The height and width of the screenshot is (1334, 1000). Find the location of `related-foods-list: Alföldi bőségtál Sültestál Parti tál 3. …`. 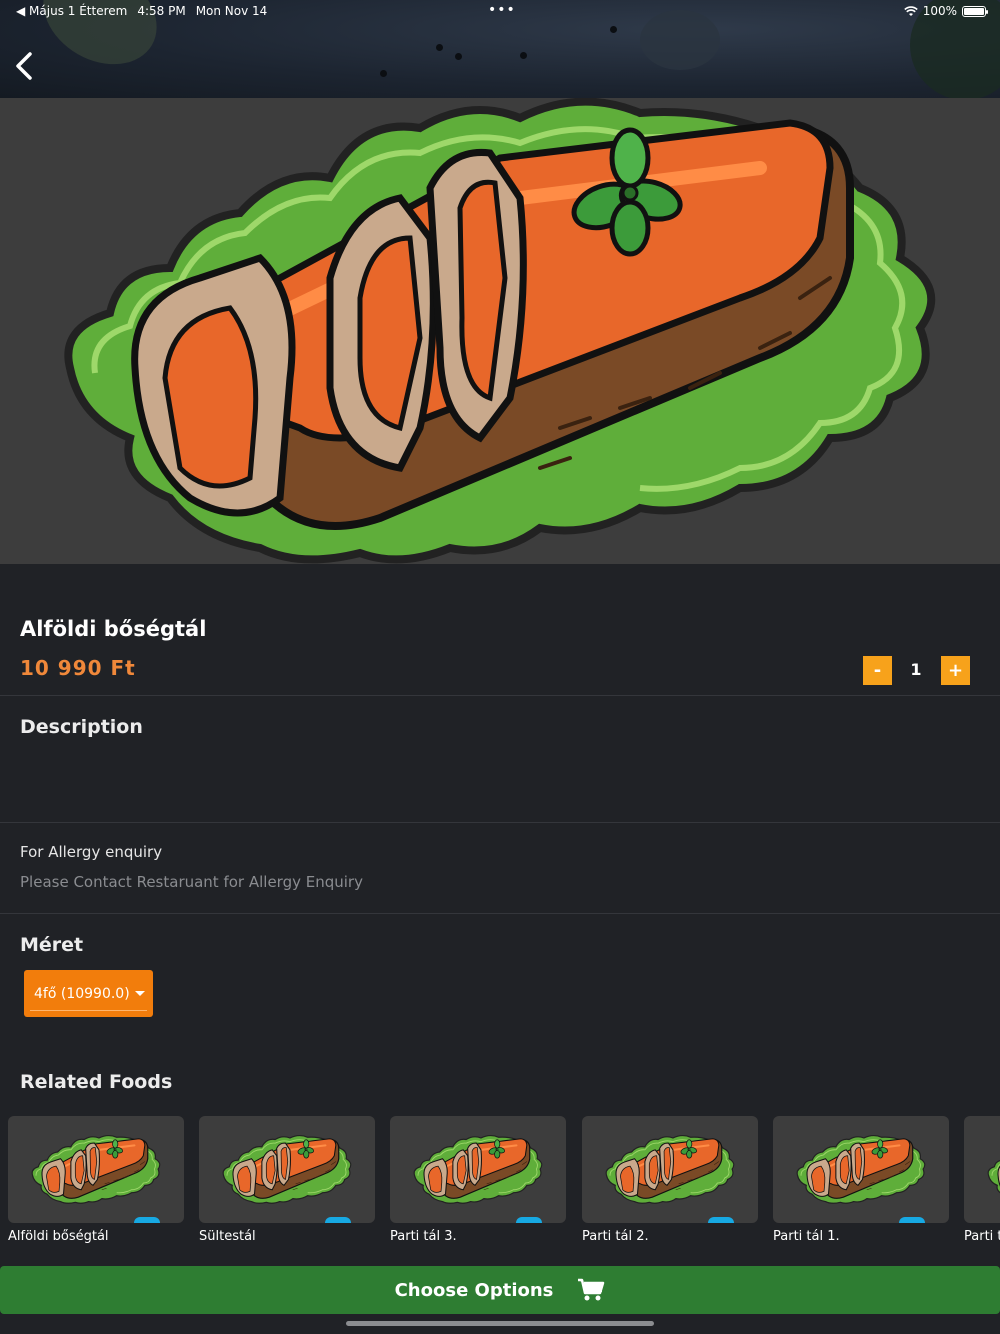

related-foods-list: Alföldi bőségtál Sültestál Parti tál 3. … is located at coordinates (500, 1186).